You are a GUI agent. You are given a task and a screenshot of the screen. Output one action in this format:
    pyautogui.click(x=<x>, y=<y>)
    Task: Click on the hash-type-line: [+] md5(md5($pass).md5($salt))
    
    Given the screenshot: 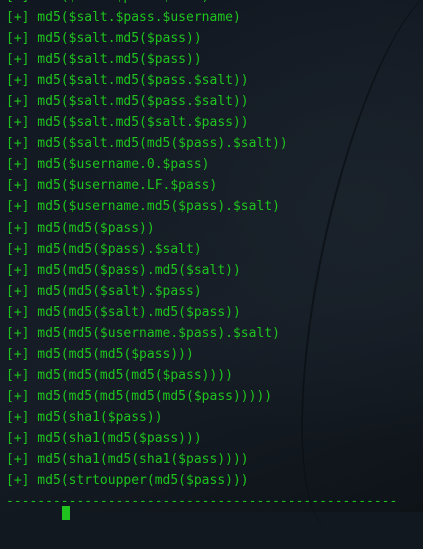 What is the action you would take?
    pyautogui.click(x=123, y=270)
    